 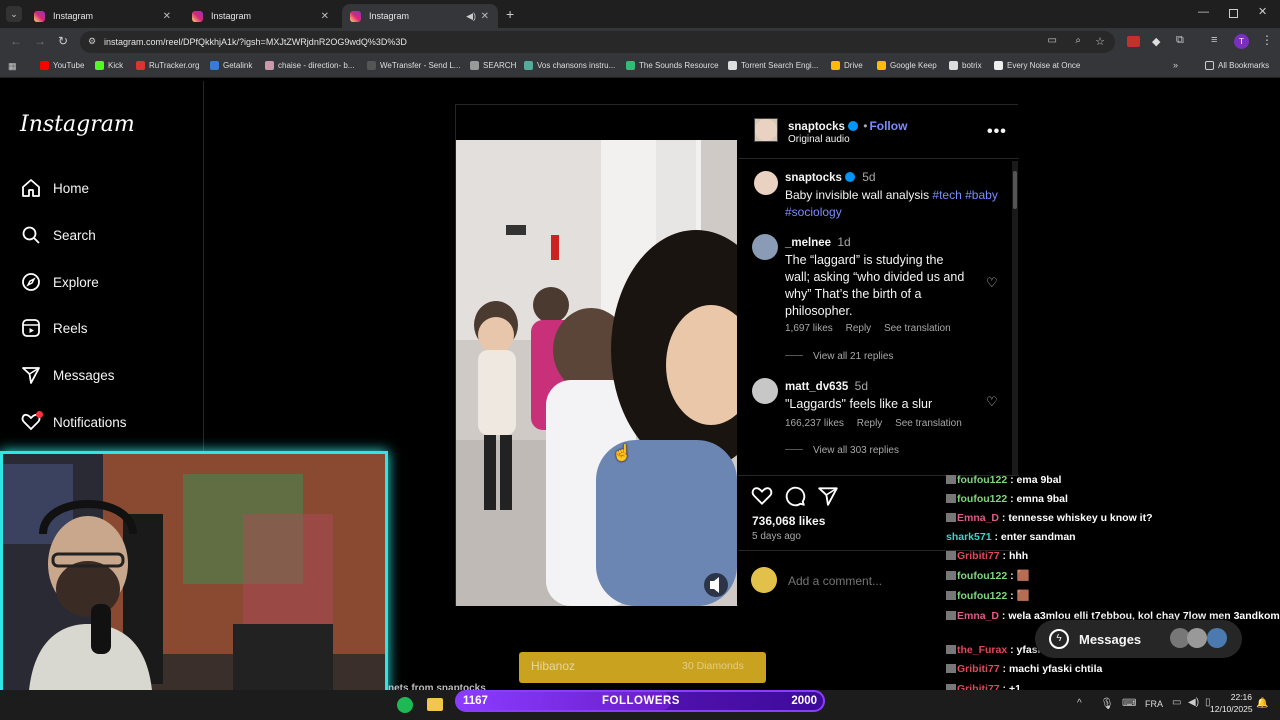 What do you see at coordinates (788, 521) in the screenshot?
I see `likes-count: 736,068 likes` at bounding box center [788, 521].